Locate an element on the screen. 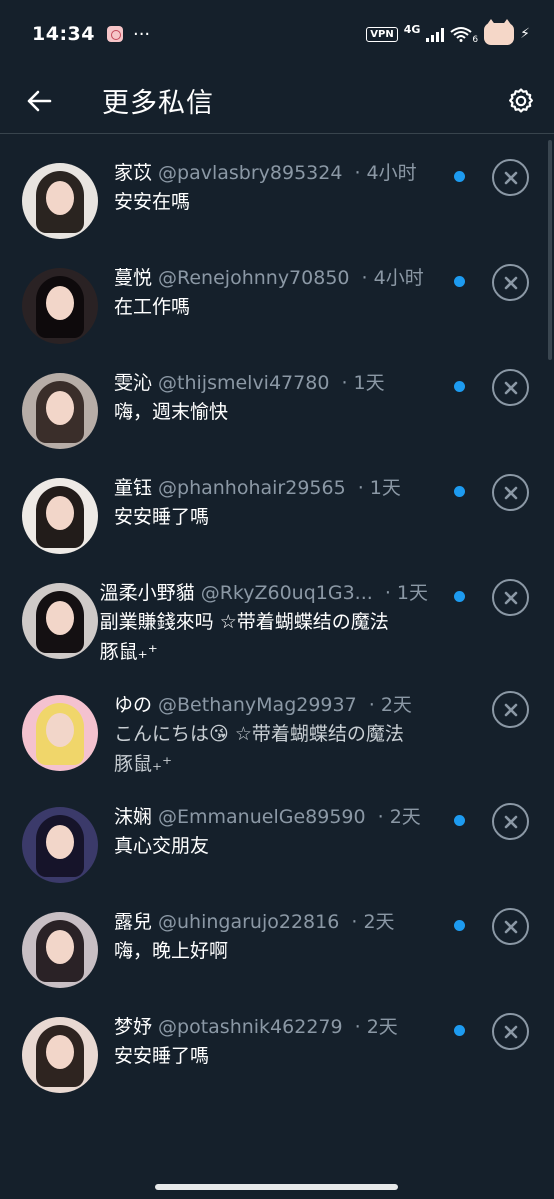  status-bar: 14:34 ··· VPN 4G 6 ⚡ is located at coordinates (277, 34).